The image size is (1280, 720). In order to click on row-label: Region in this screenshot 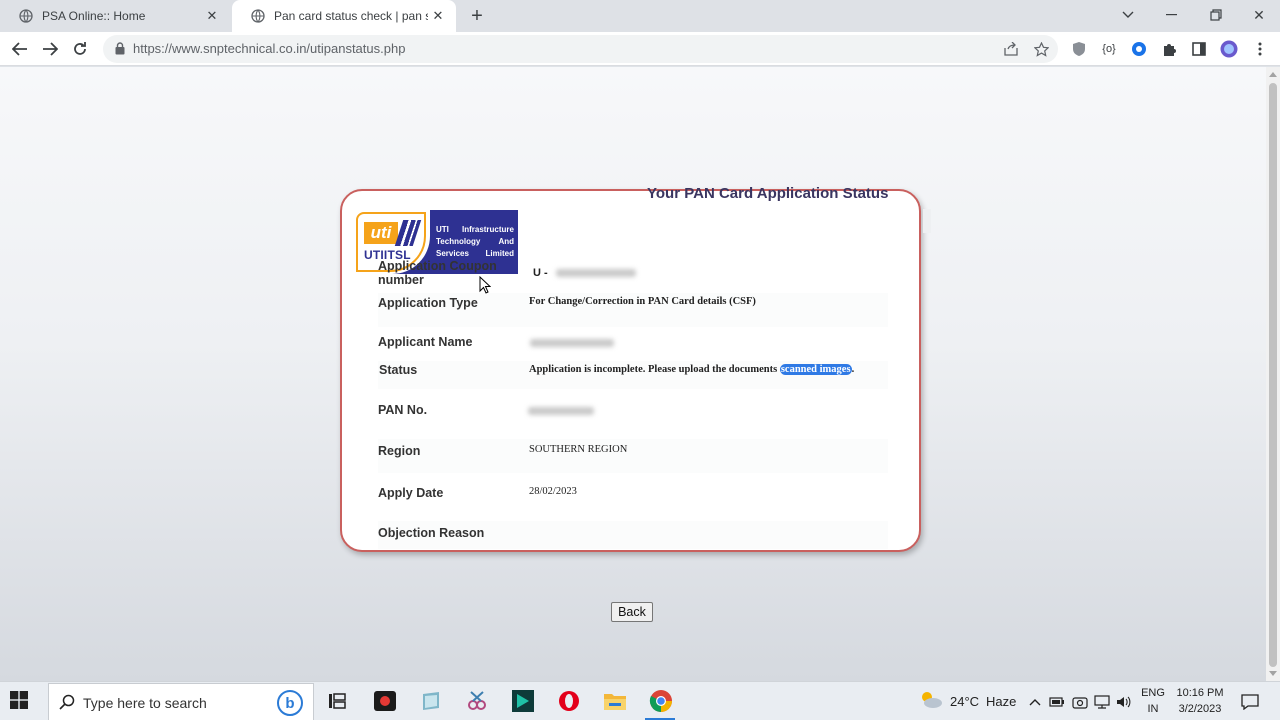, I will do `click(399, 451)`.